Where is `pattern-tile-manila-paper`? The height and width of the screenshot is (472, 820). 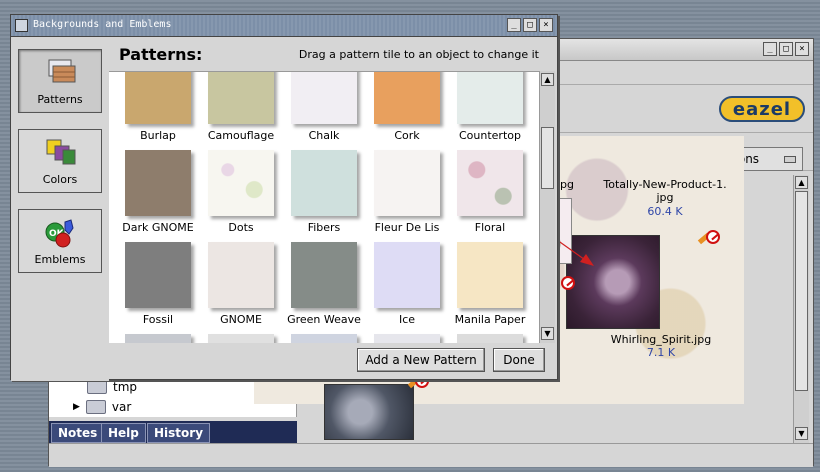 pattern-tile-manila-paper is located at coordinates (490, 275).